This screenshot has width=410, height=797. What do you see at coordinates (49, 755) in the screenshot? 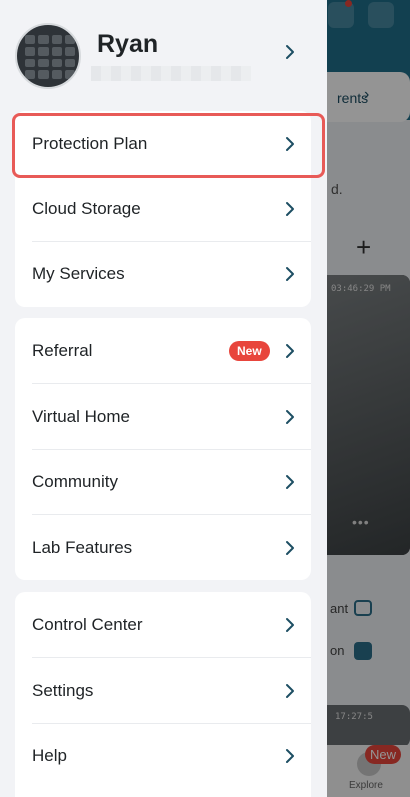
I see `menu-item-label: Help` at bounding box center [49, 755].